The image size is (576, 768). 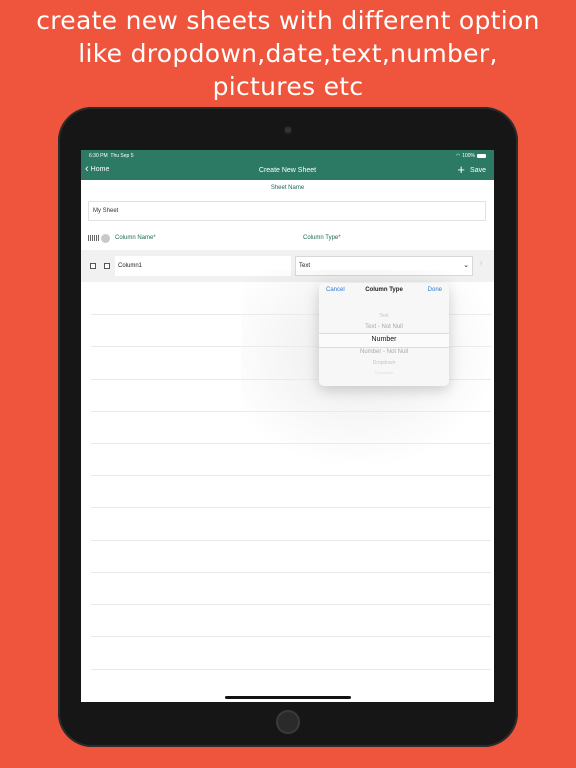 What do you see at coordinates (288, 86) in the screenshot?
I see `headline-line-3: pictures etc` at bounding box center [288, 86].